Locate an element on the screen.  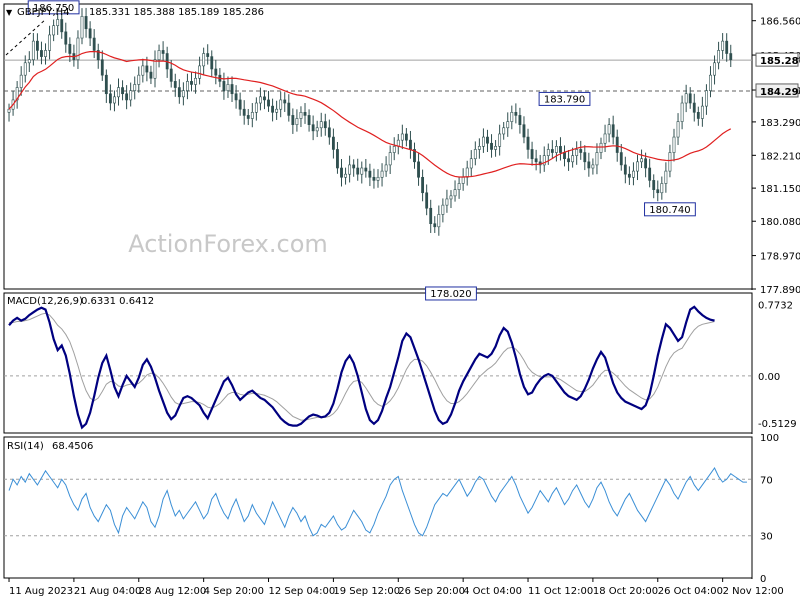
price-y-tick-label: 178.970 is located at coordinates (780, 257).